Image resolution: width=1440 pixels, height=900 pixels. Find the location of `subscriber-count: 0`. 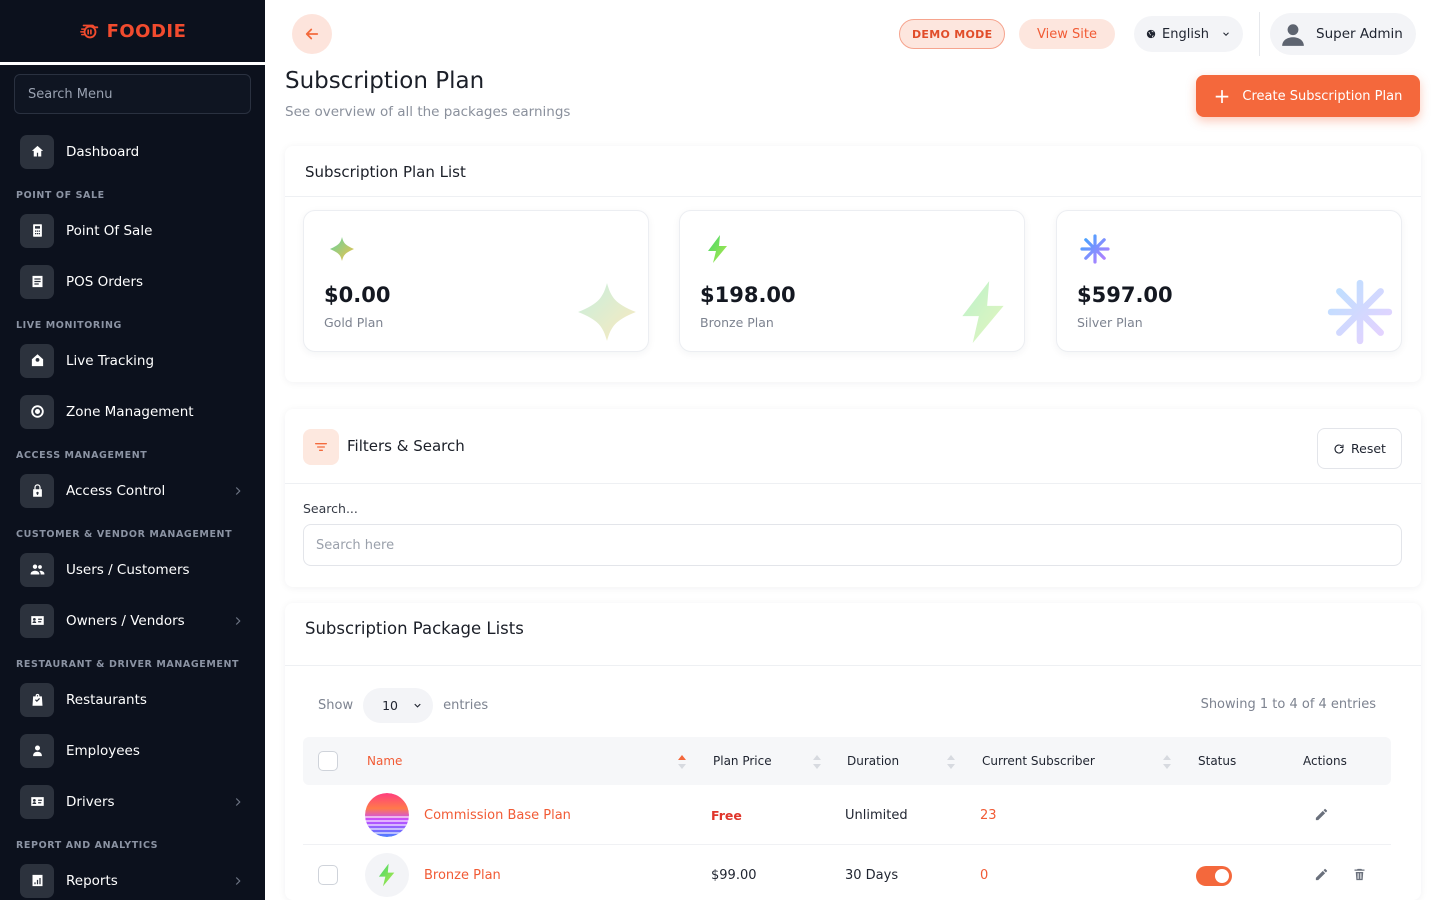

subscriber-count: 0 is located at coordinates (984, 875).